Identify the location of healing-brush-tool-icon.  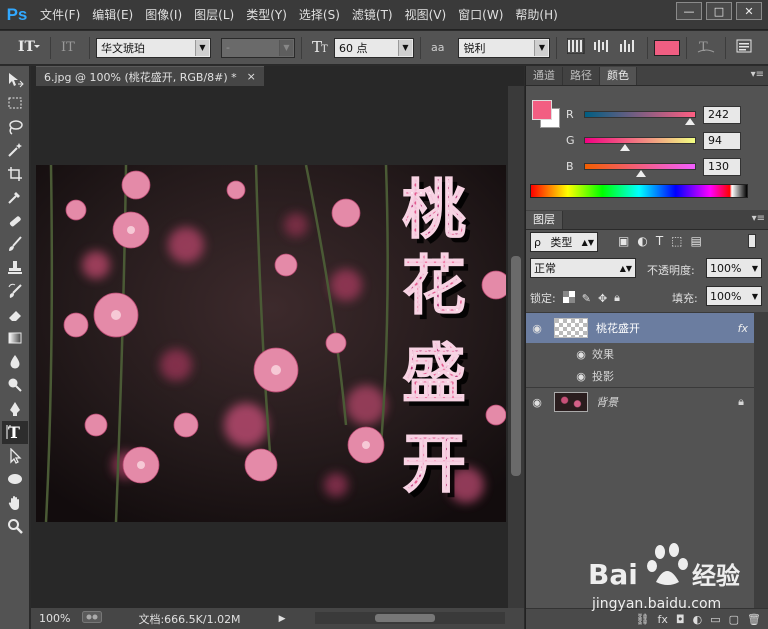
(15, 221).